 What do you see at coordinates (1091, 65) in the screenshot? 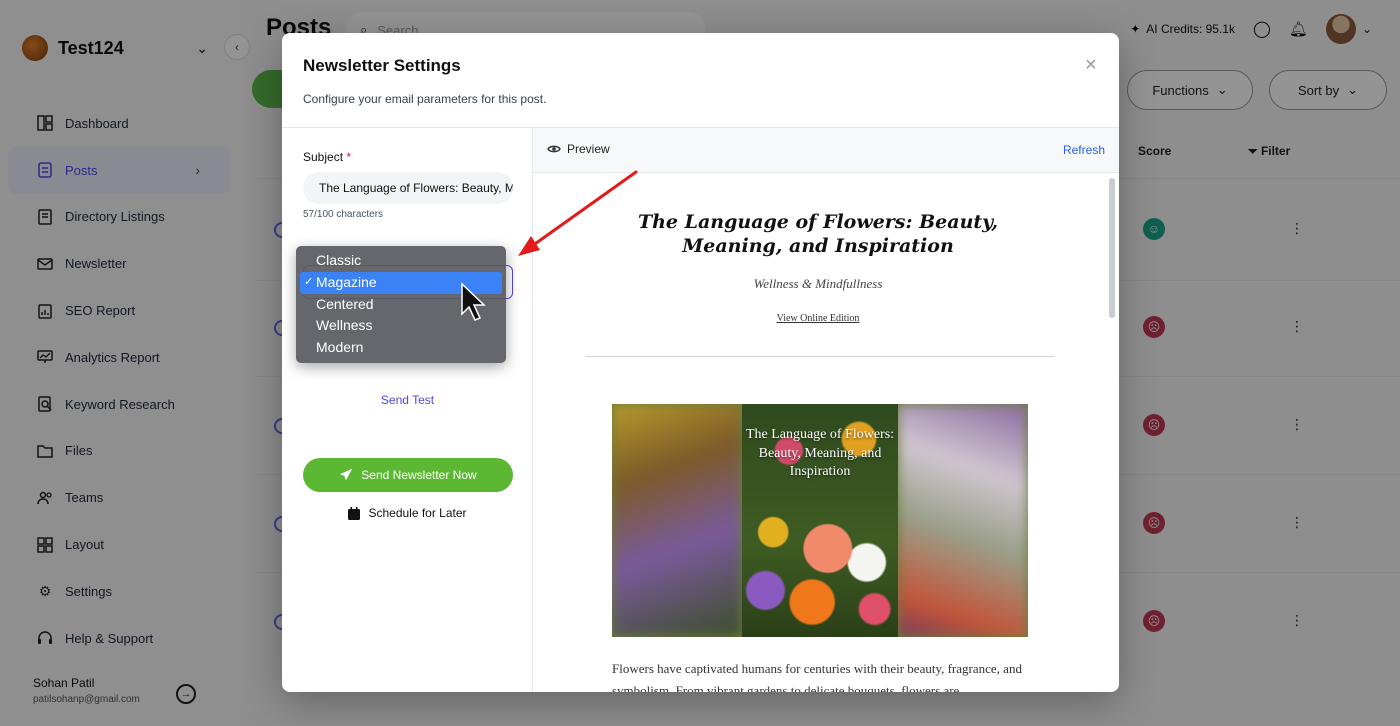
I see `close-icon: ×` at bounding box center [1091, 65].